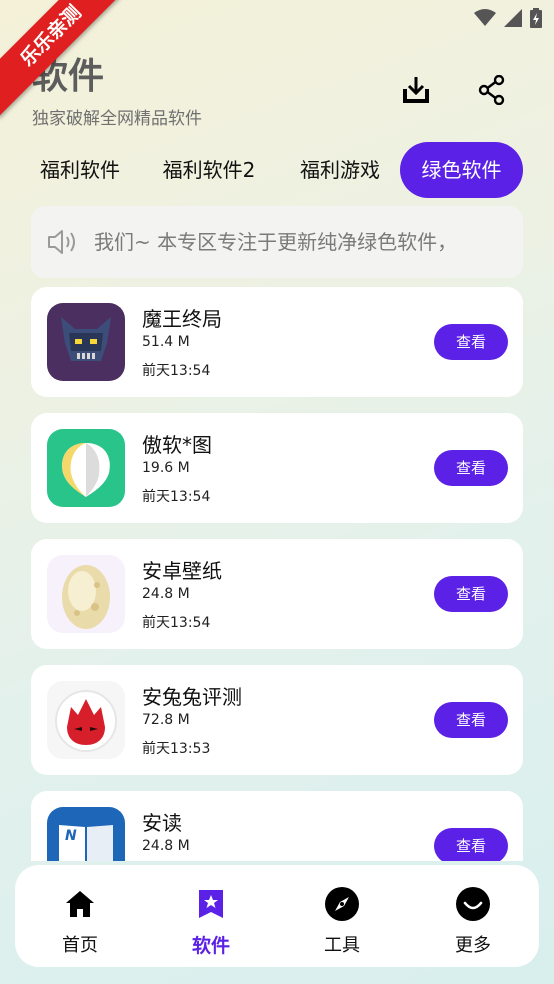 The image size is (554, 984). What do you see at coordinates (117, 119) in the screenshot?
I see `page-subtitle: 独家破解全网精品软件` at bounding box center [117, 119].